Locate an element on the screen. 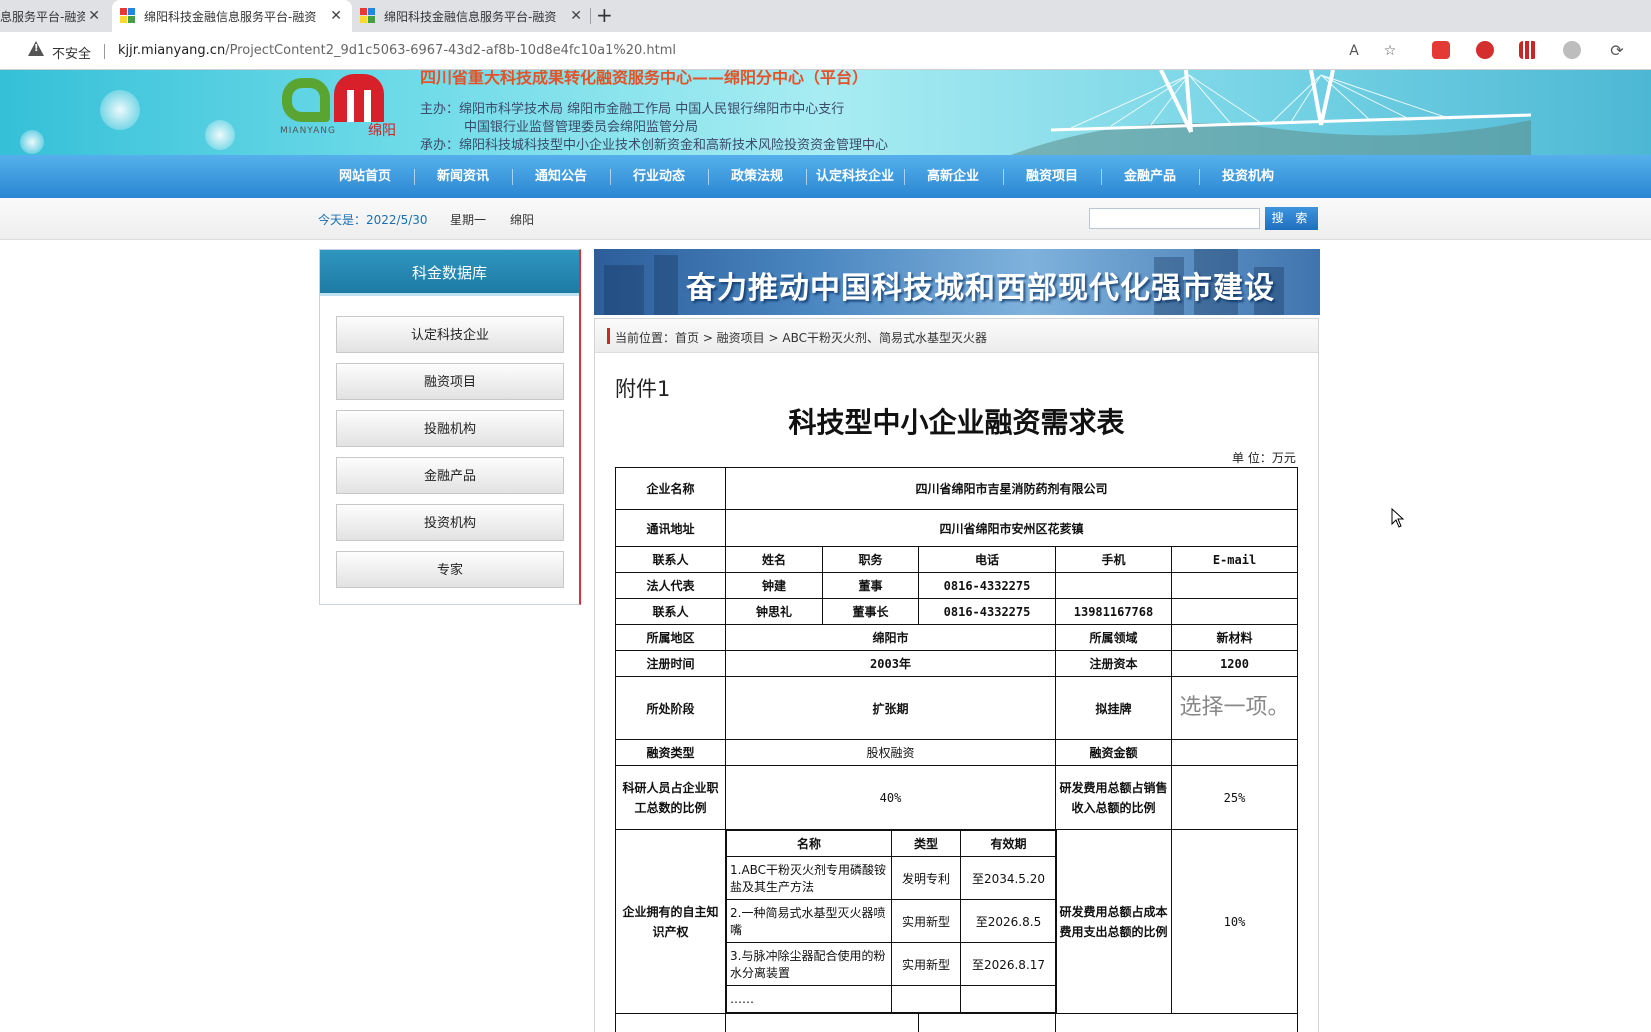 The image size is (1651, 1032). address-divider is located at coordinates (104, 51).